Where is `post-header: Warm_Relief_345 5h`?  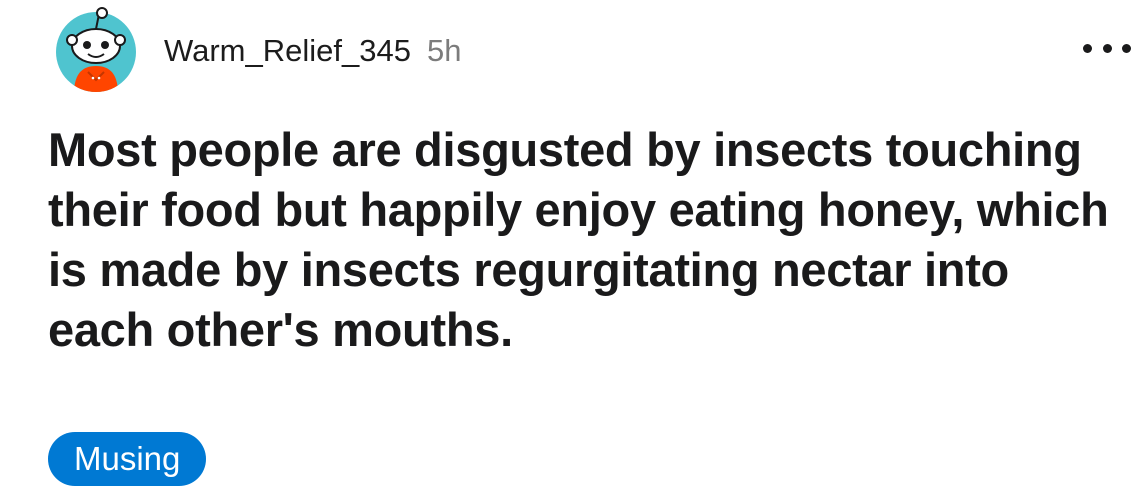
post-header: Warm_Relief_345 5h is located at coordinates (256, 50).